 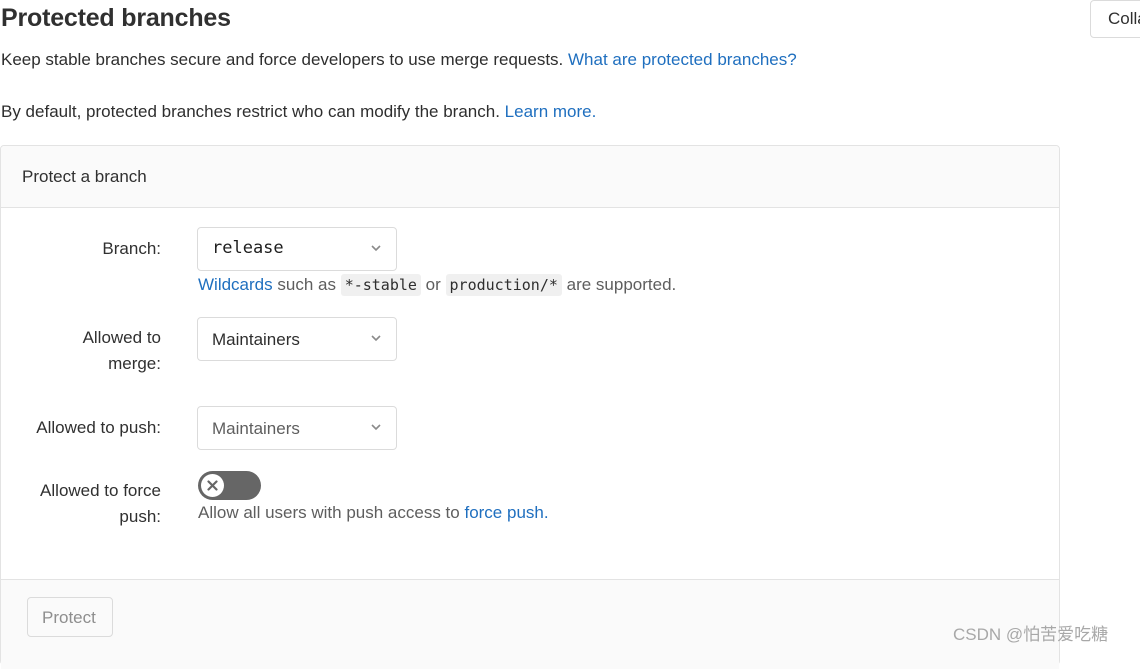 What do you see at coordinates (682, 59) in the screenshot?
I see `what-are-protected-branches-link: What are protected branches?` at bounding box center [682, 59].